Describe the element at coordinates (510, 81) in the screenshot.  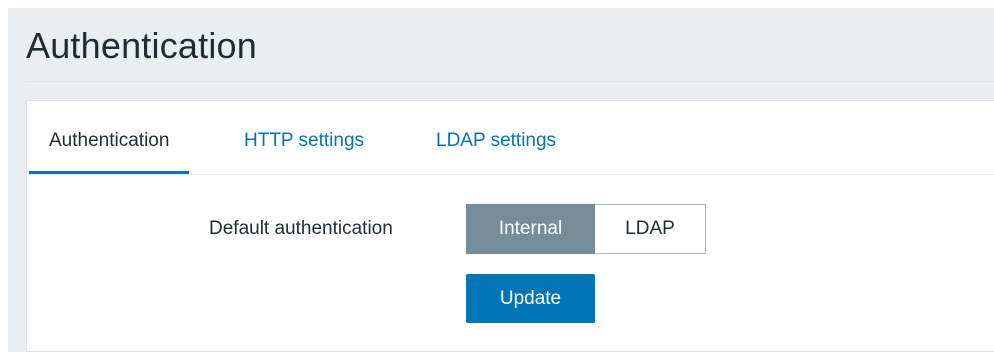
I see `title-divider` at that location.